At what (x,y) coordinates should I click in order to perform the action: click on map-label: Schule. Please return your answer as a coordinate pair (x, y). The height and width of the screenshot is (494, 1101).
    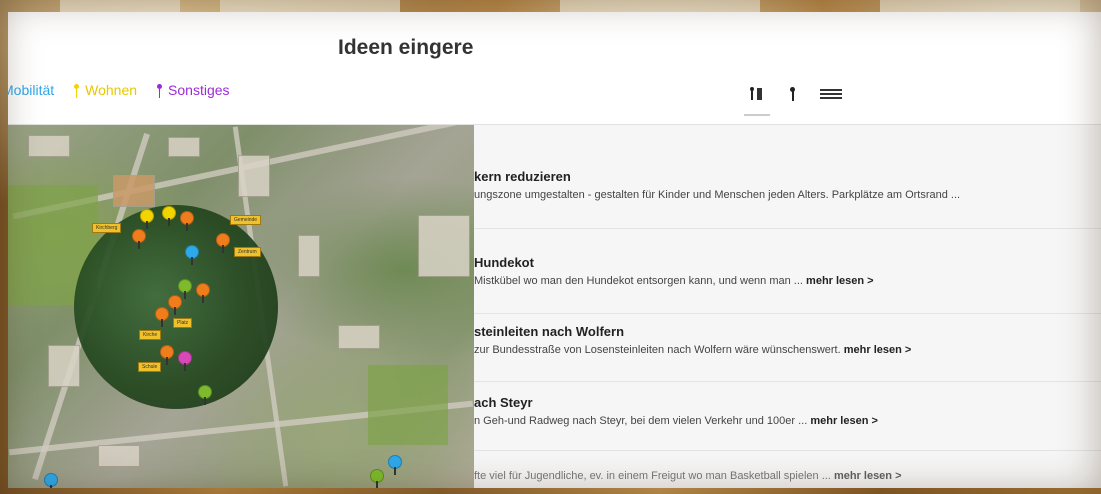
    Looking at the image, I should click on (150, 367).